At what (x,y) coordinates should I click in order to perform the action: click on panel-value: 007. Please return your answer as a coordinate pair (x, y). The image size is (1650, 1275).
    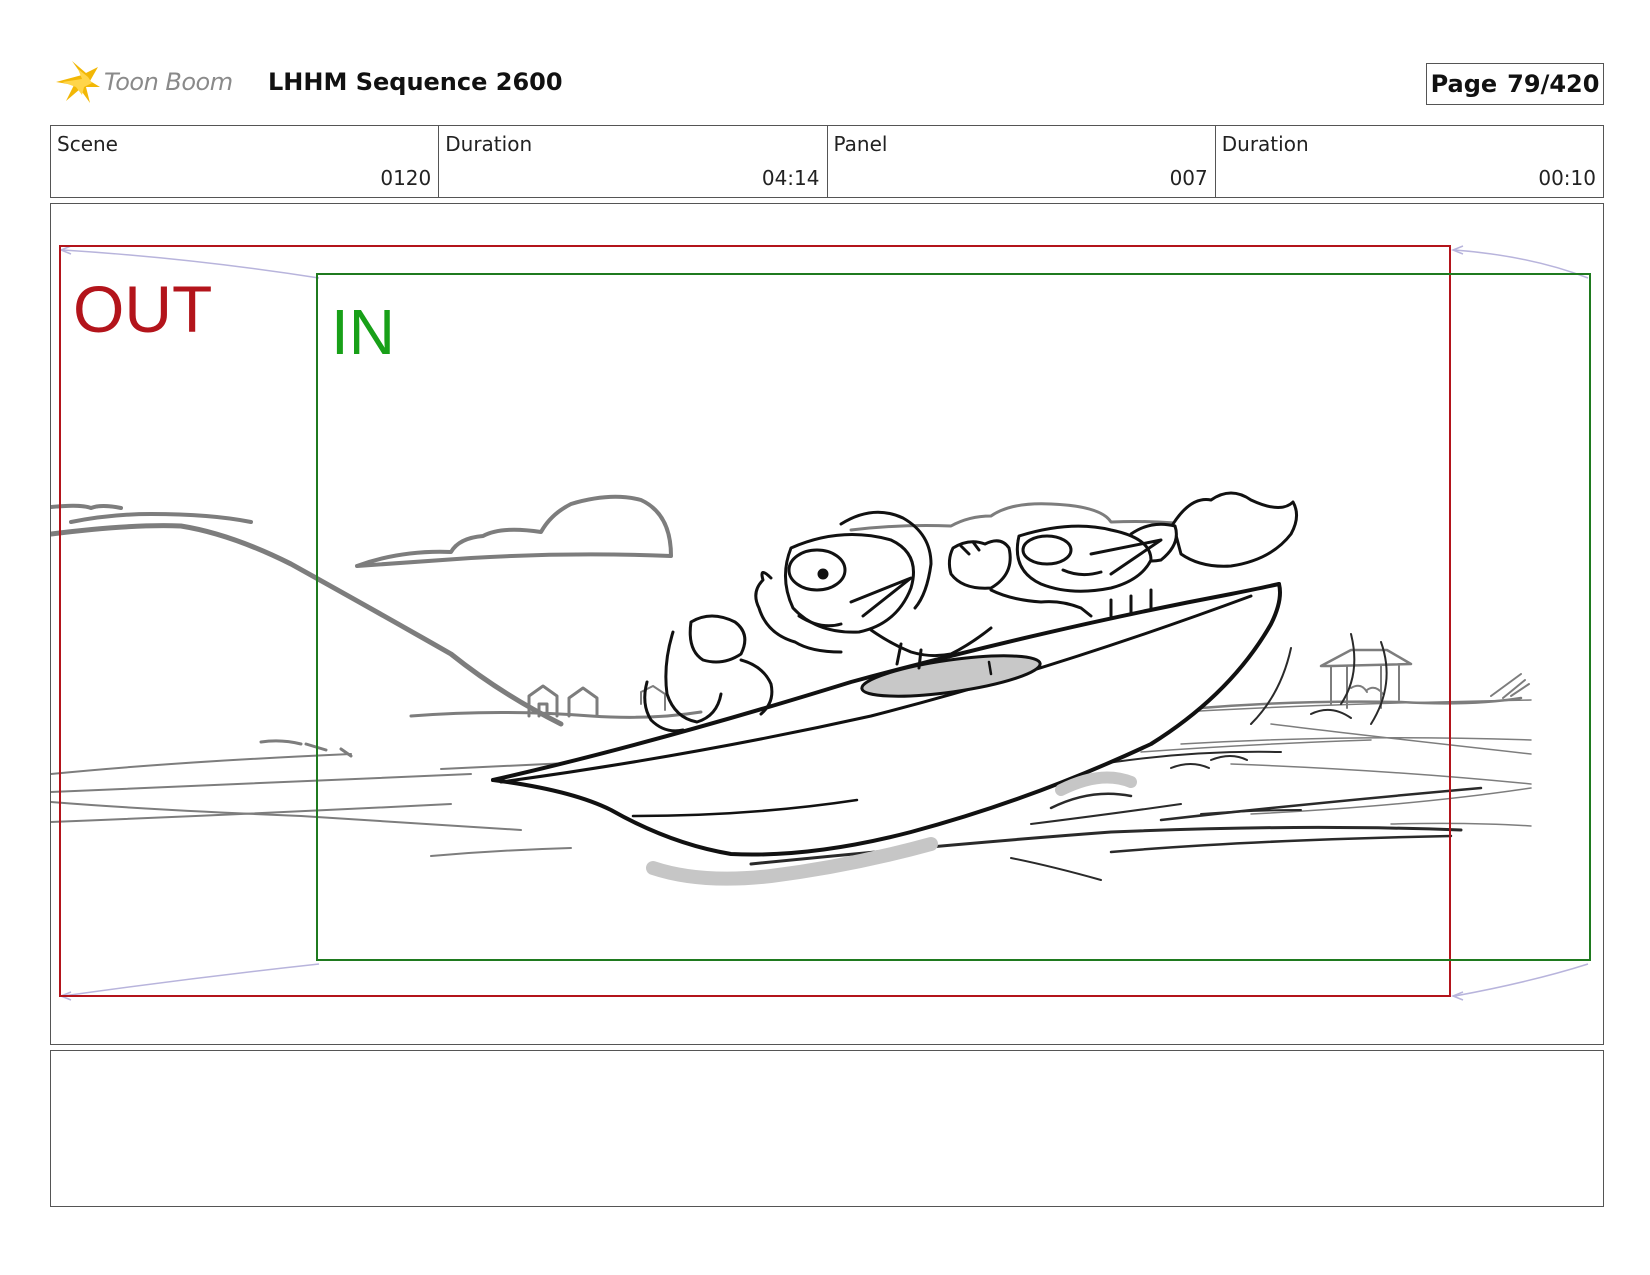
    Looking at the image, I should click on (1188, 178).